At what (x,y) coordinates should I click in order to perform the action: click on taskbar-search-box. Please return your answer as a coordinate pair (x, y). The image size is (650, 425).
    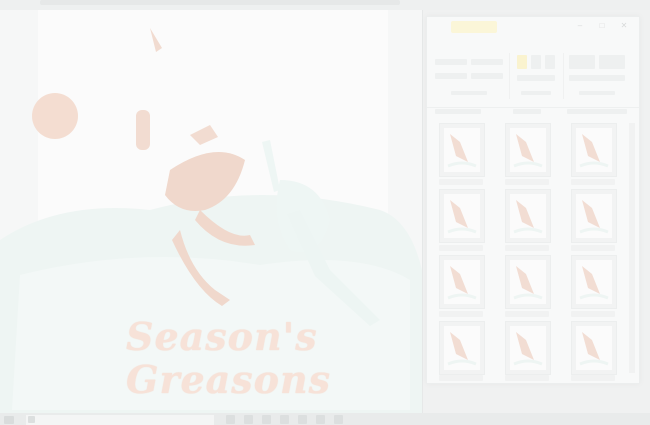
    Looking at the image, I should click on (120, 420).